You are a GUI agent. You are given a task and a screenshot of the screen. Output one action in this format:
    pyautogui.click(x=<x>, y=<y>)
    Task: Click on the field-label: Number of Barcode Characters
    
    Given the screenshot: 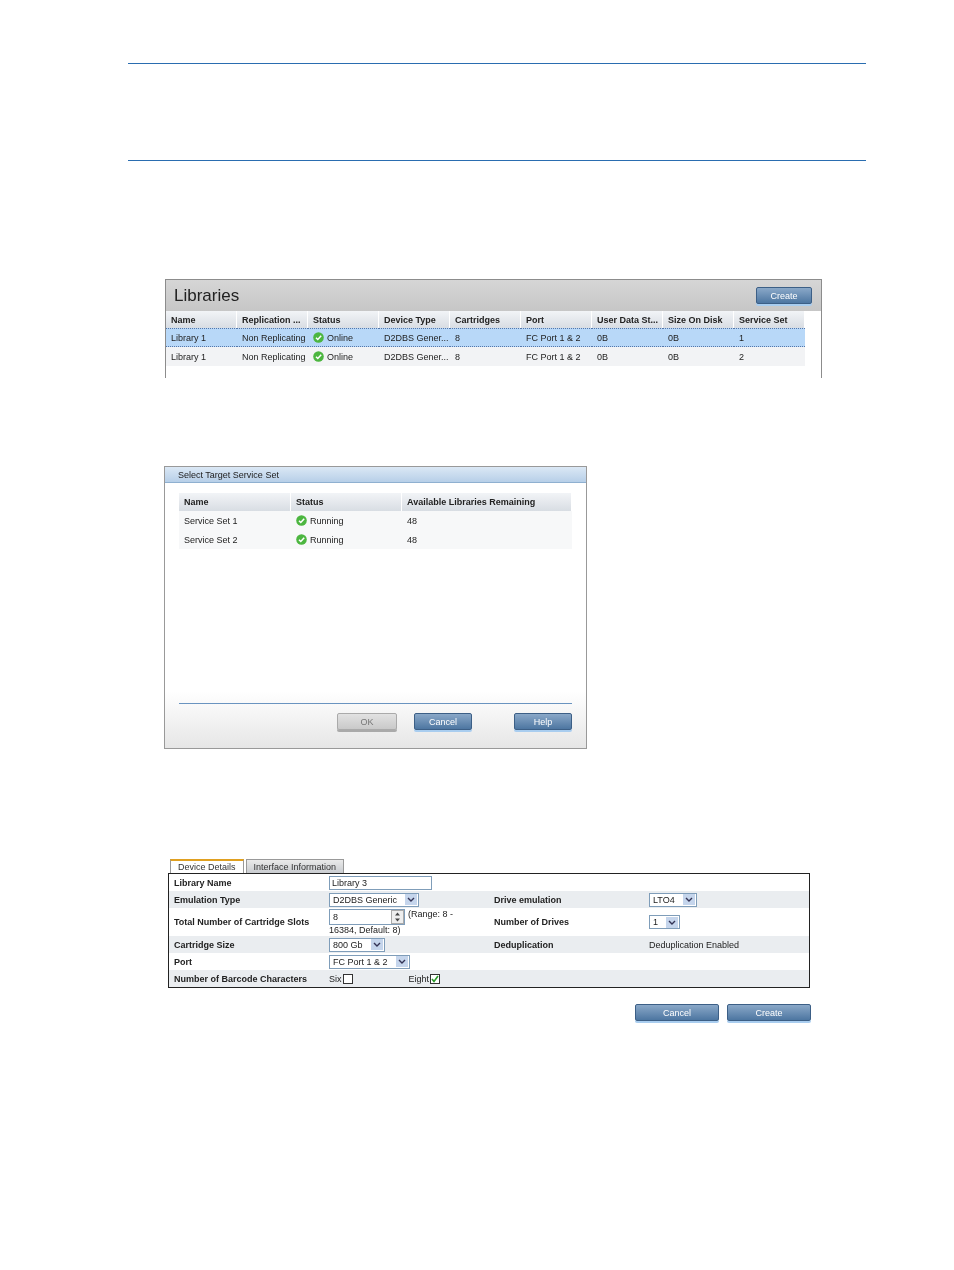 What is the action you would take?
    pyautogui.click(x=241, y=978)
    